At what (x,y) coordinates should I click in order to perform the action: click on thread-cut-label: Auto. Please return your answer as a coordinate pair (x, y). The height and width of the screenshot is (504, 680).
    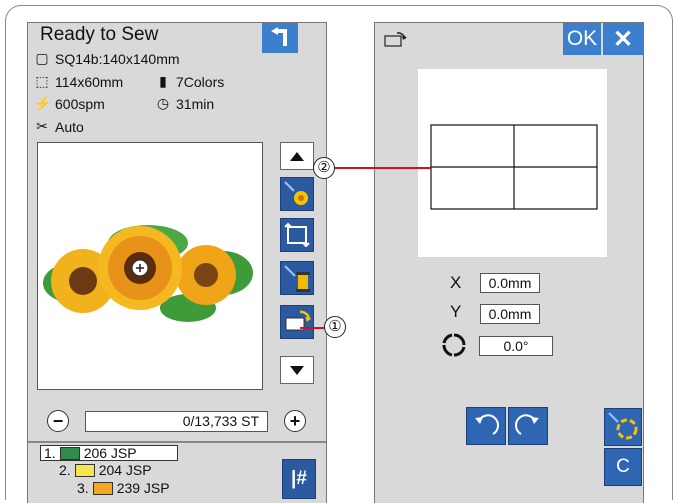
    Looking at the image, I should click on (69, 126).